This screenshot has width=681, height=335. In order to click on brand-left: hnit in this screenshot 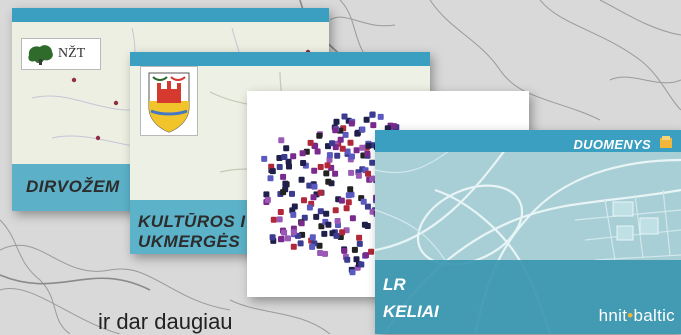, I will do `click(613, 315)`.